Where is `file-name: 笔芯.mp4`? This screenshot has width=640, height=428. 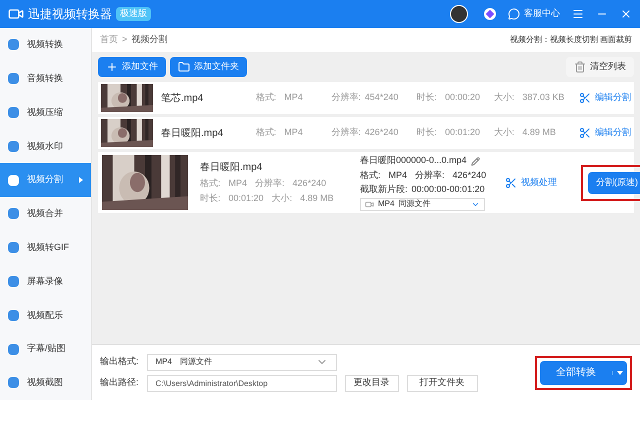 file-name: 笔芯.mp4 is located at coordinates (182, 99).